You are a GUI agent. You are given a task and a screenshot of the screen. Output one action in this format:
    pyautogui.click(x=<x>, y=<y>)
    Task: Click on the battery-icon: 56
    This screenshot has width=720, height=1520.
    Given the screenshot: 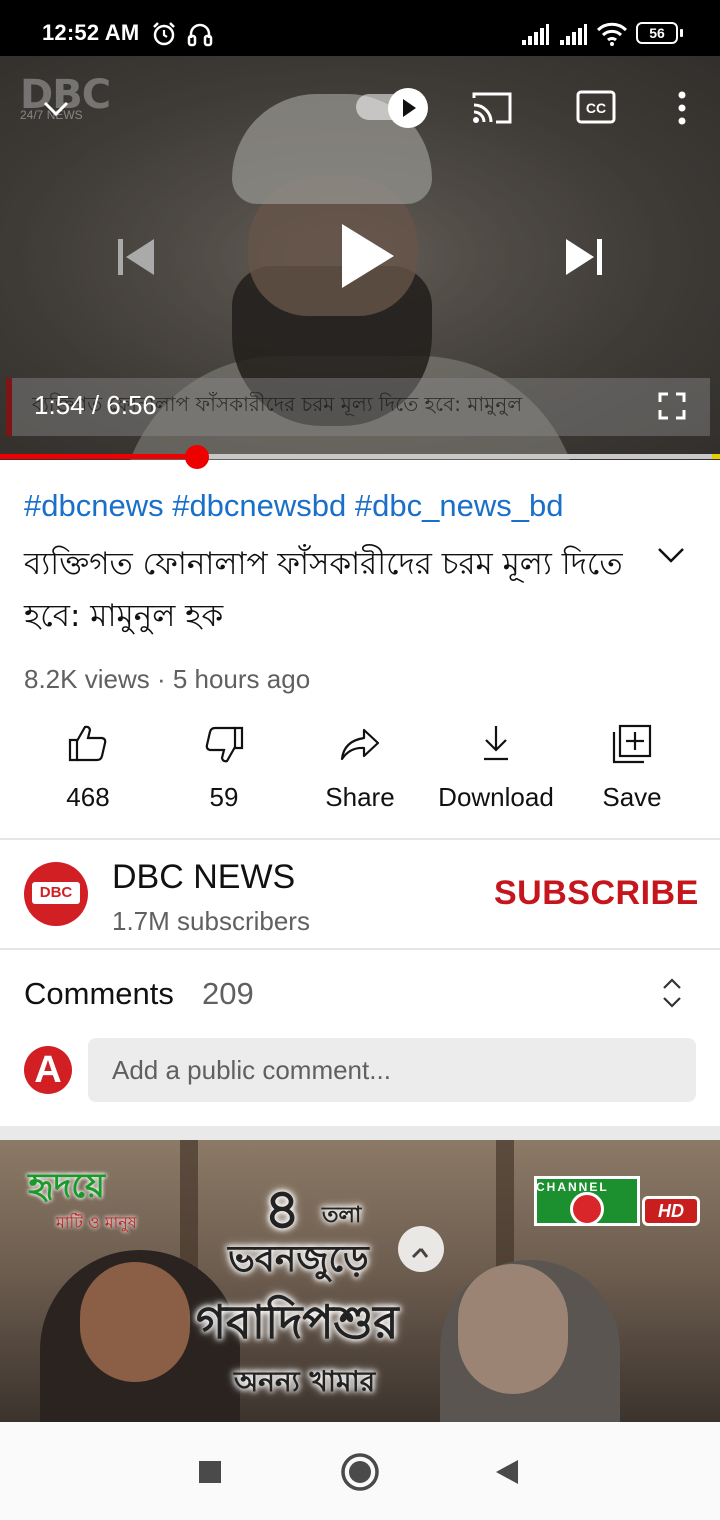 What is the action you would take?
    pyautogui.click(x=657, y=33)
    